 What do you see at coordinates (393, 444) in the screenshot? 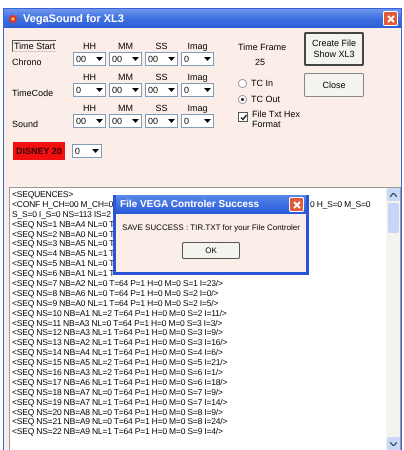
I see `scroll-down-icon` at bounding box center [393, 444].